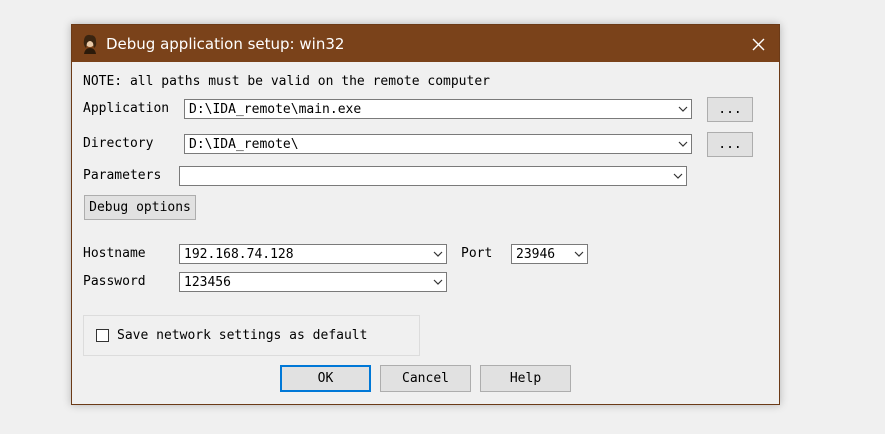  Describe the element at coordinates (114, 253) in the screenshot. I see `hostname-label: Hostname` at that location.